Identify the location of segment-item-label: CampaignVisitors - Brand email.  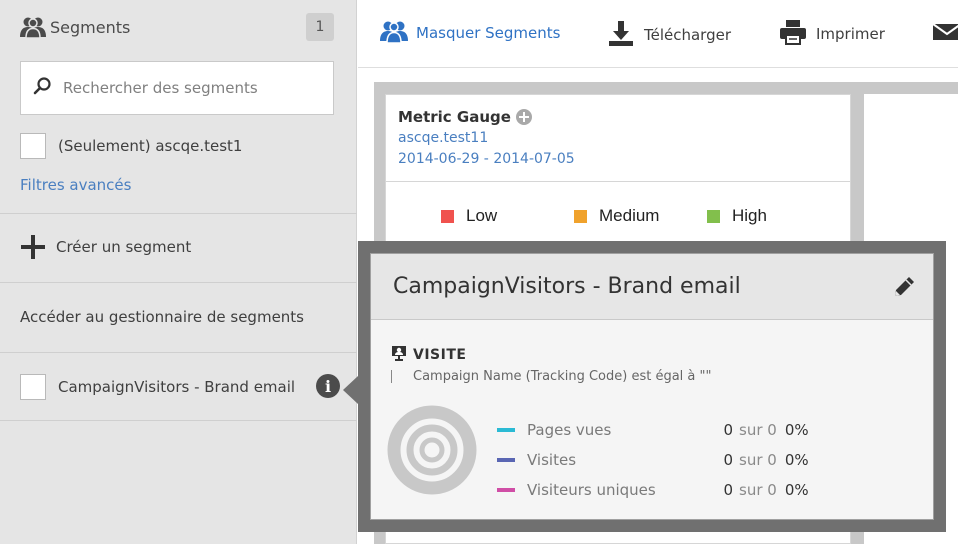
(177, 386).